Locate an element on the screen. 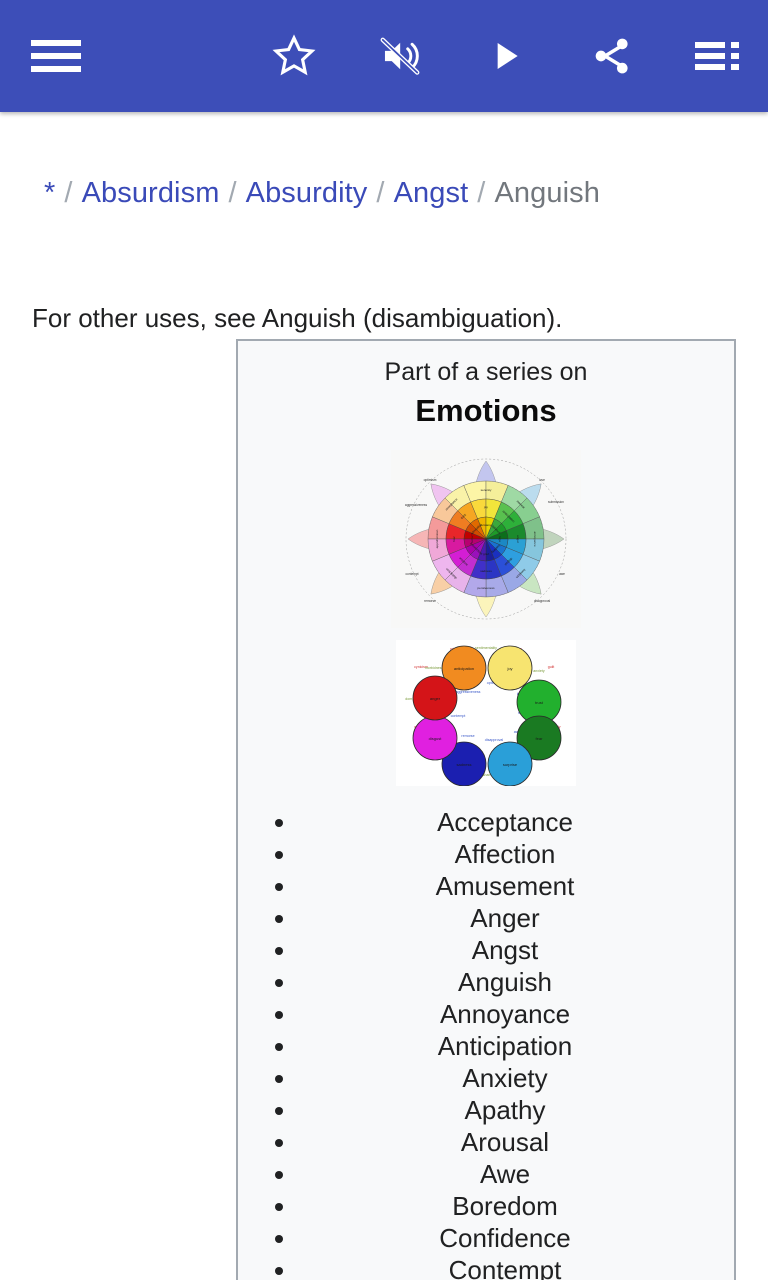 The image size is (768, 1280). svg-text: disgust is located at coordinates (436, 738).